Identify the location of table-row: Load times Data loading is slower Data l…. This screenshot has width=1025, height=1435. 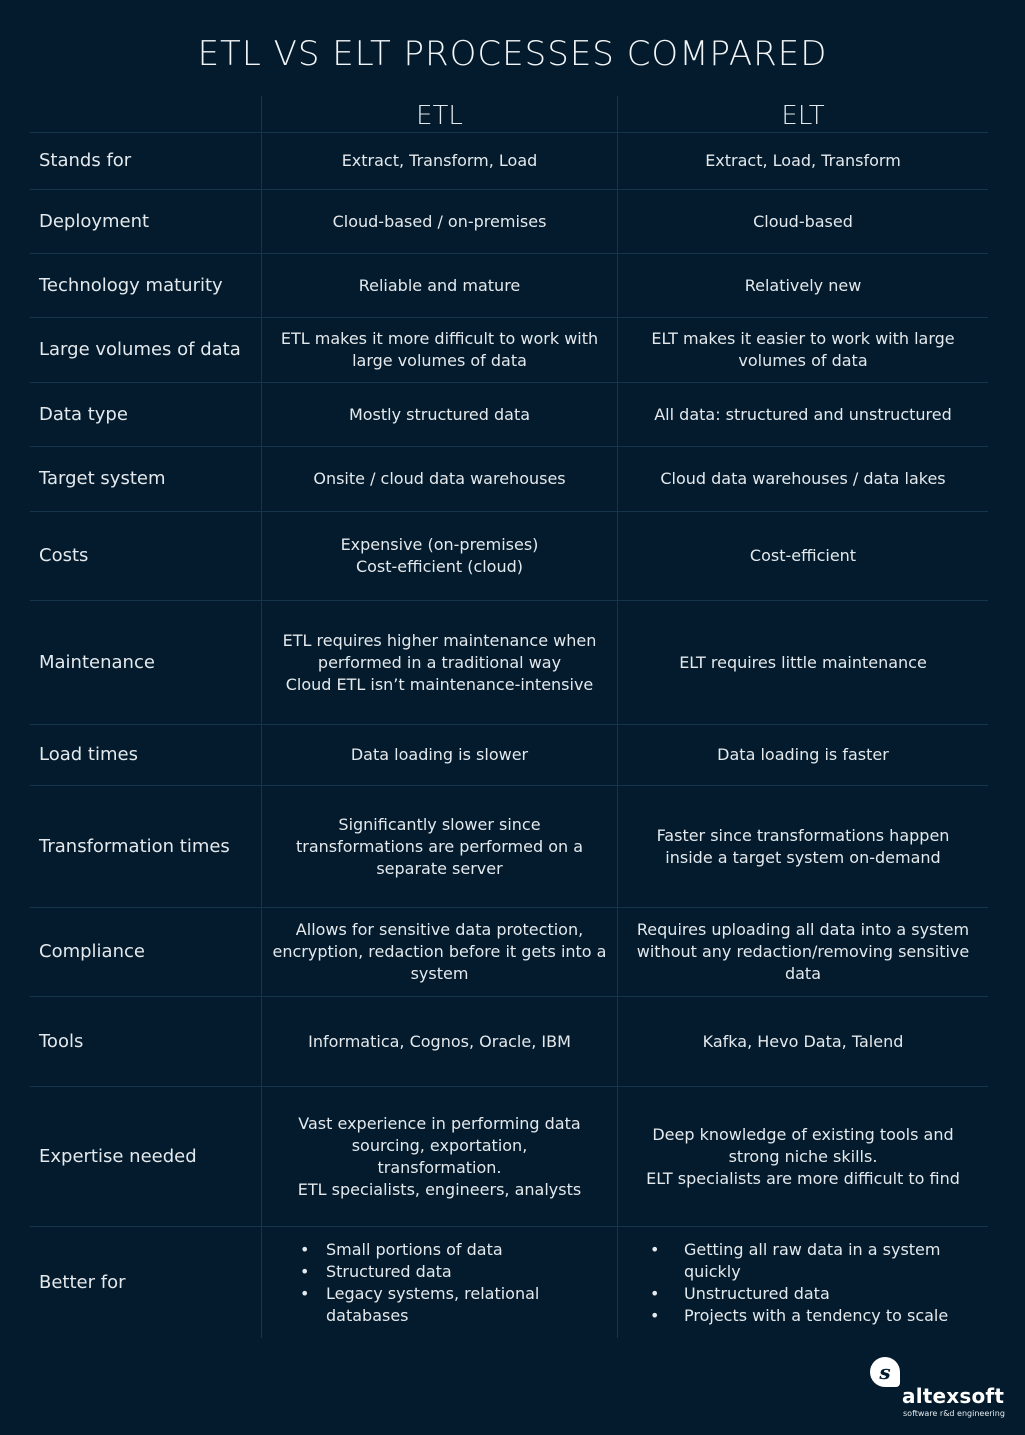
(509, 755).